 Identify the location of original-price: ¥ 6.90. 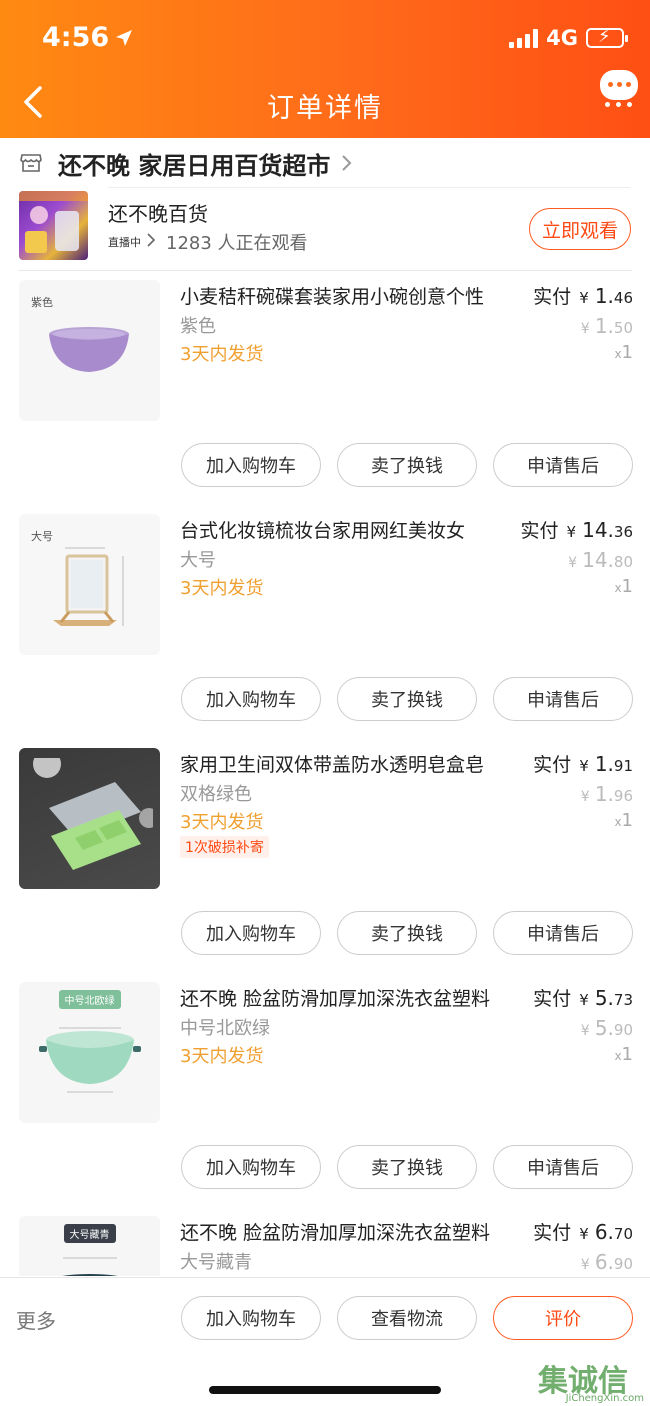
(606, 1262).